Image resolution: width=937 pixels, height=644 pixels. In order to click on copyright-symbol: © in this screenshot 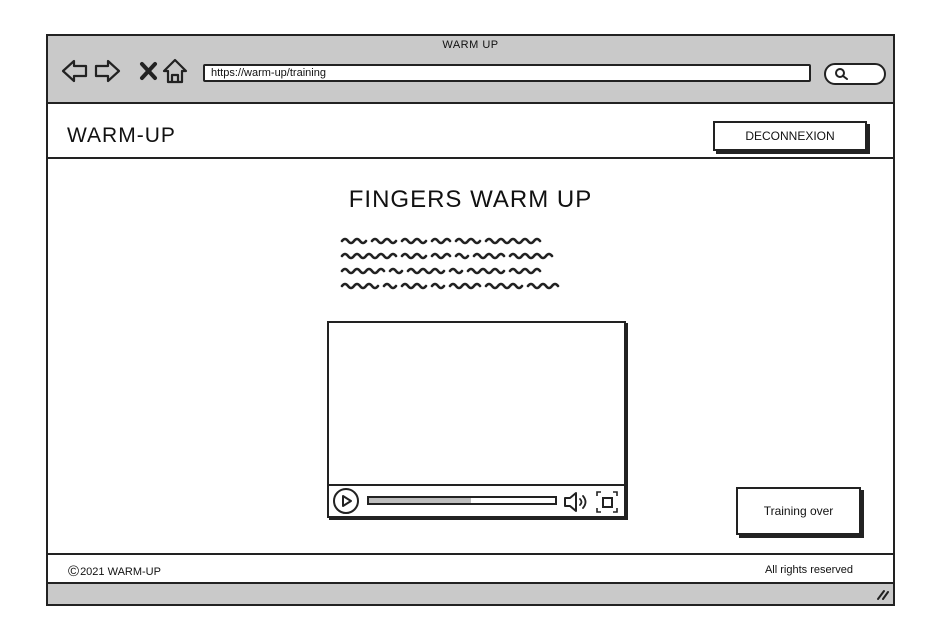, I will do `click(74, 571)`.